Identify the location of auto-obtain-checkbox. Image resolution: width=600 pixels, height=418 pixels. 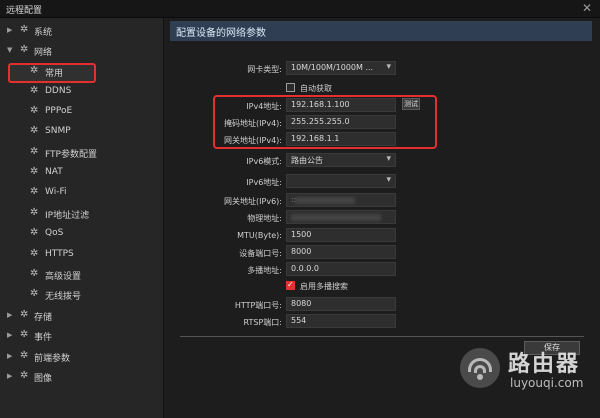
(290, 87).